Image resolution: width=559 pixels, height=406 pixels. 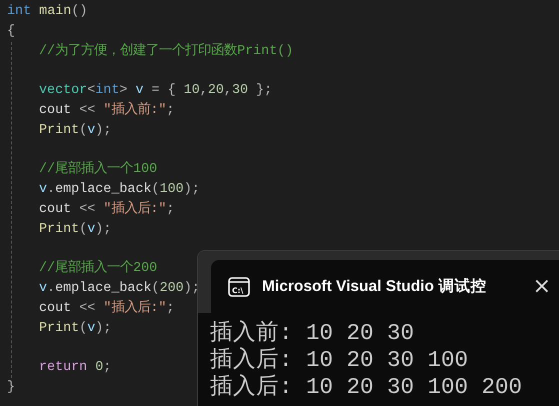 I want to click on code-token: = {, so click(x=163, y=91).